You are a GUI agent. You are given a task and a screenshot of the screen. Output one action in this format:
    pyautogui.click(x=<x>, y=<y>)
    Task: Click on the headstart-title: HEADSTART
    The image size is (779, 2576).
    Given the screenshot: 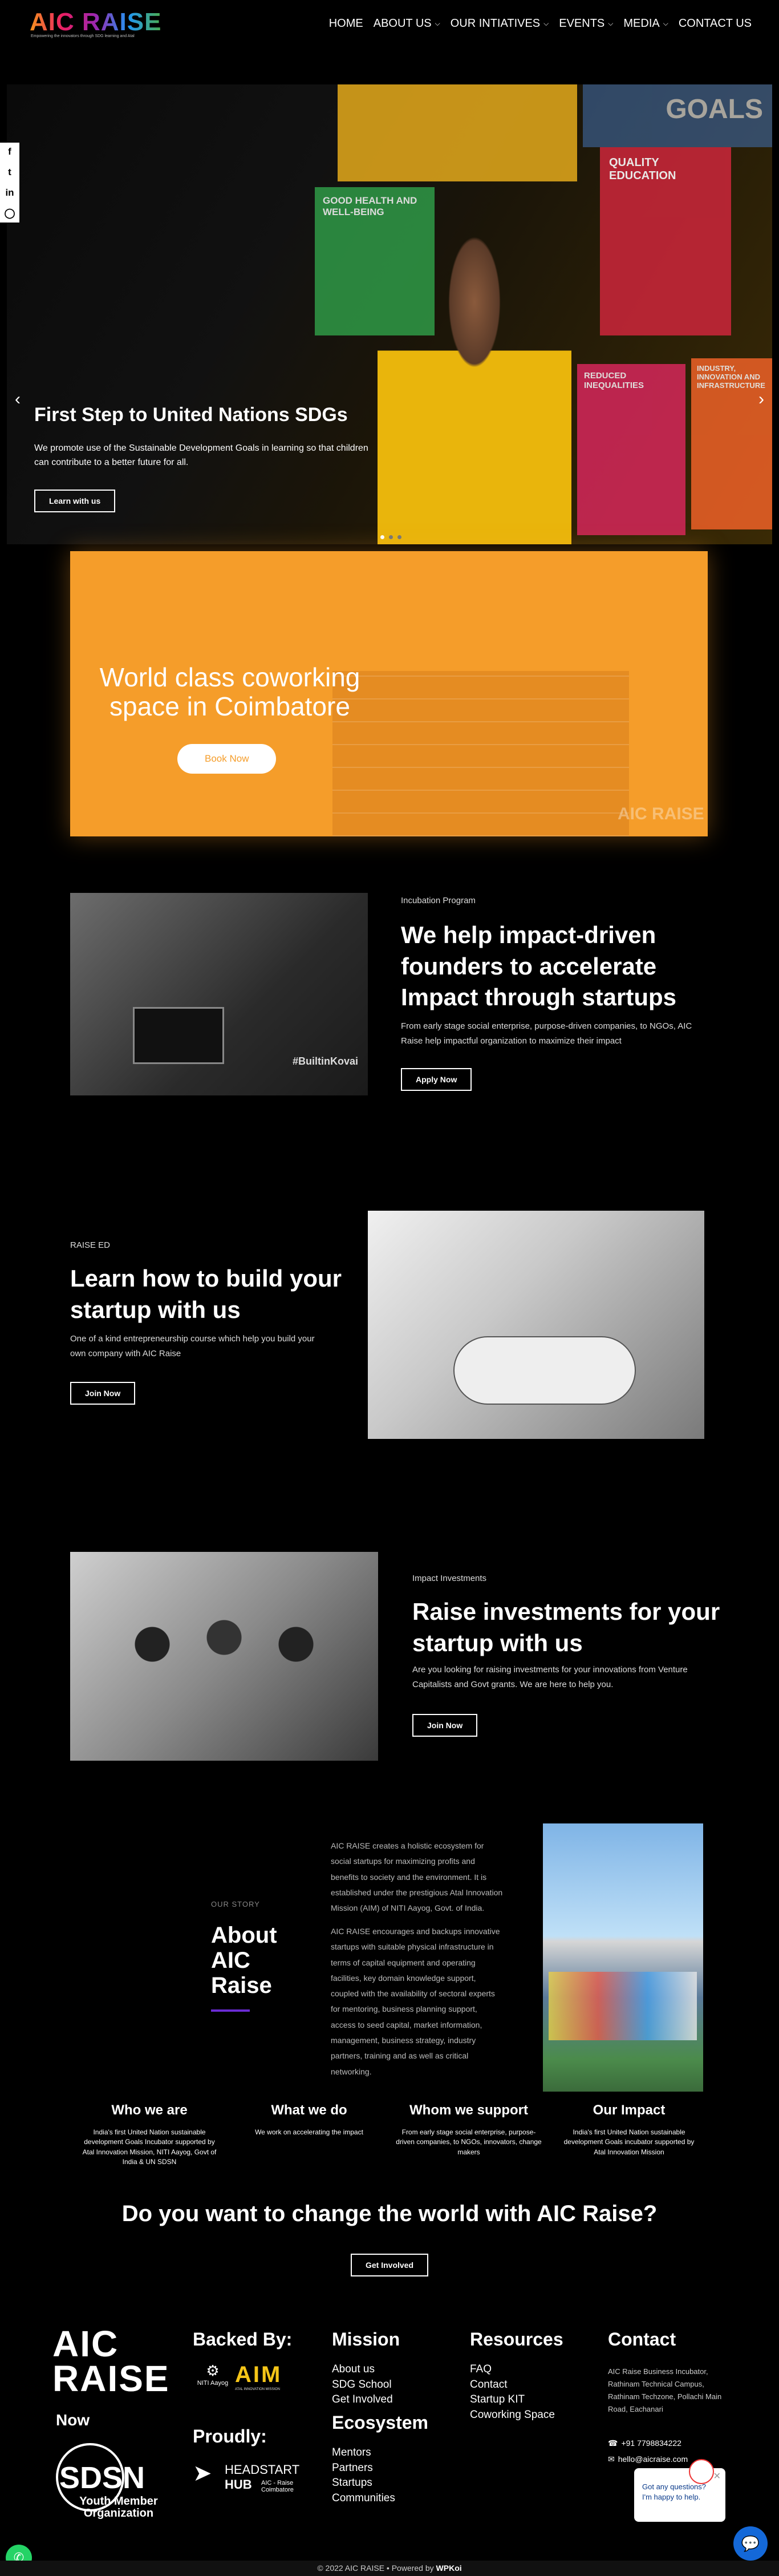 What is the action you would take?
    pyautogui.click(x=262, y=2469)
    